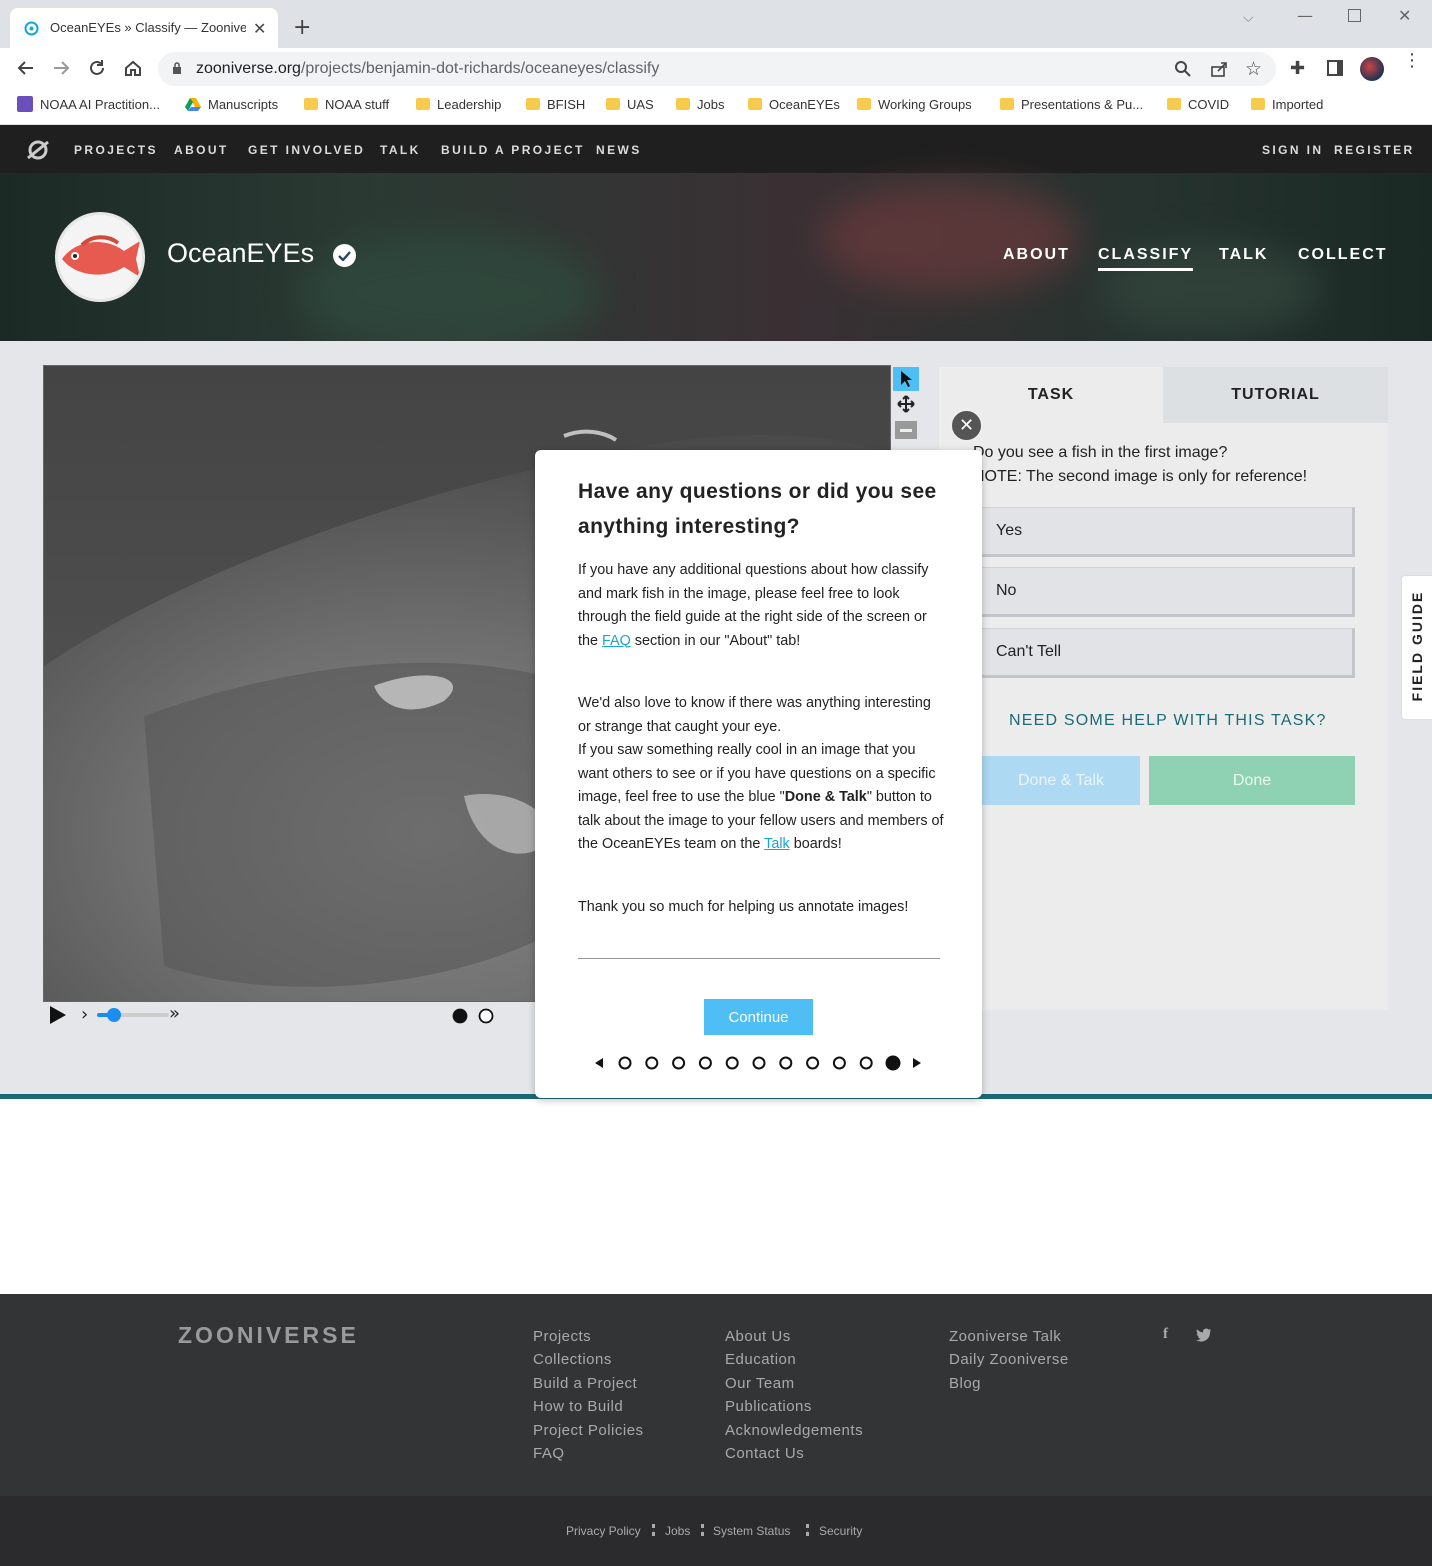  What do you see at coordinates (201, 150) in the screenshot?
I see `nav-about: ABOUT` at bounding box center [201, 150].